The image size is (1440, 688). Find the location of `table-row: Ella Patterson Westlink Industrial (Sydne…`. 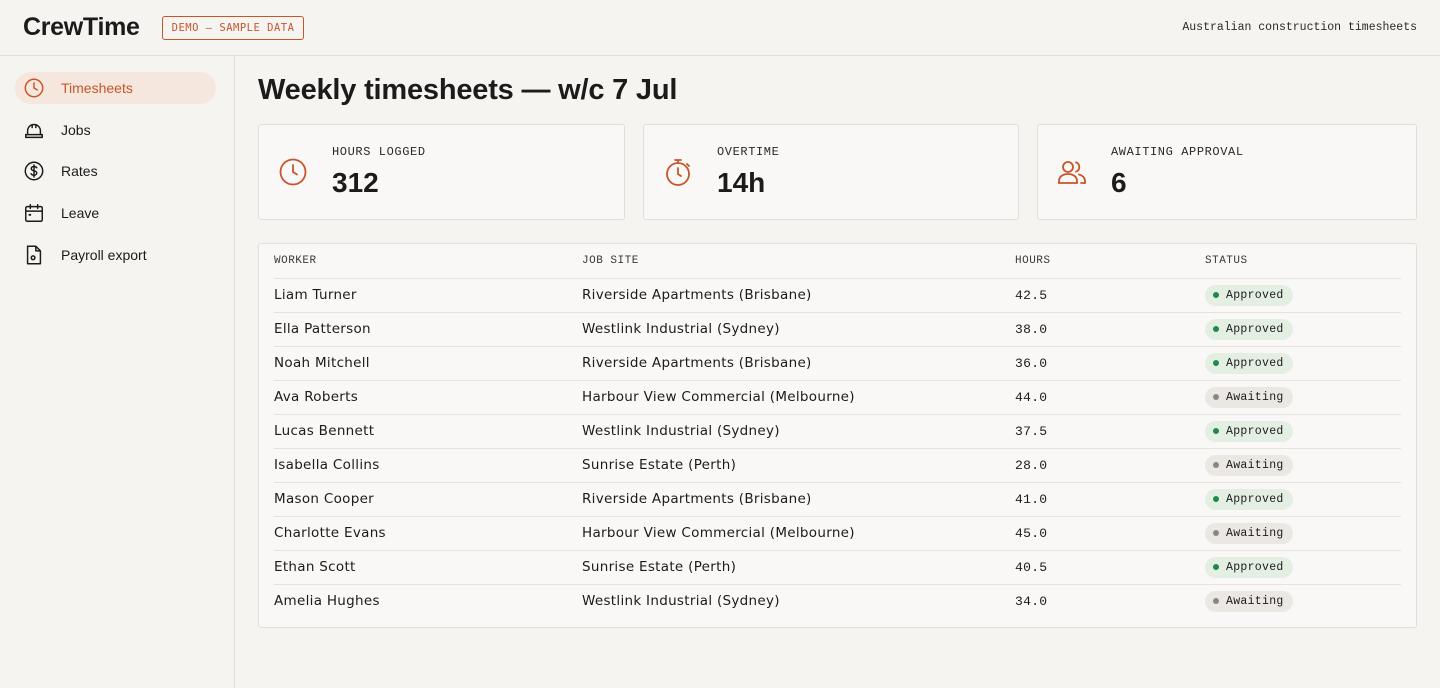

table-row: Ella Patterson Westlink Industrial (Sydne… is located at coordinates (837, 329).